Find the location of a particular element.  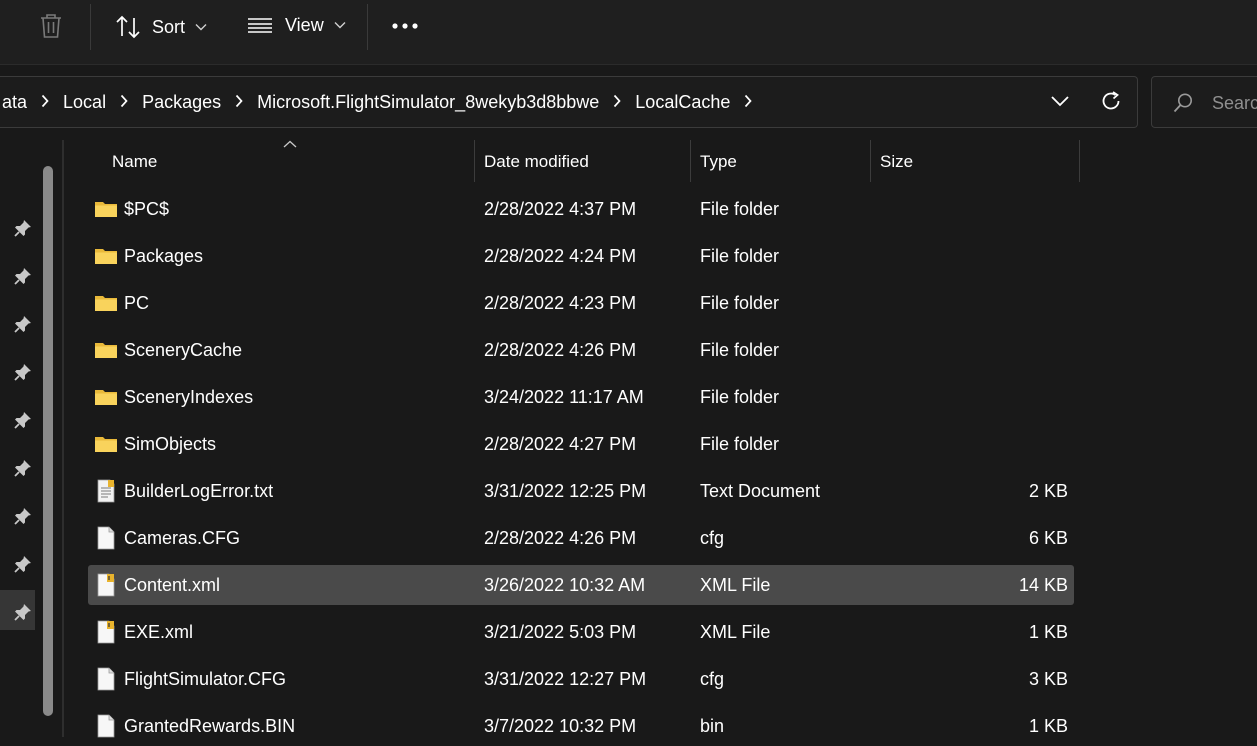

recent-locations-button is located at coordinates (1060, 103).